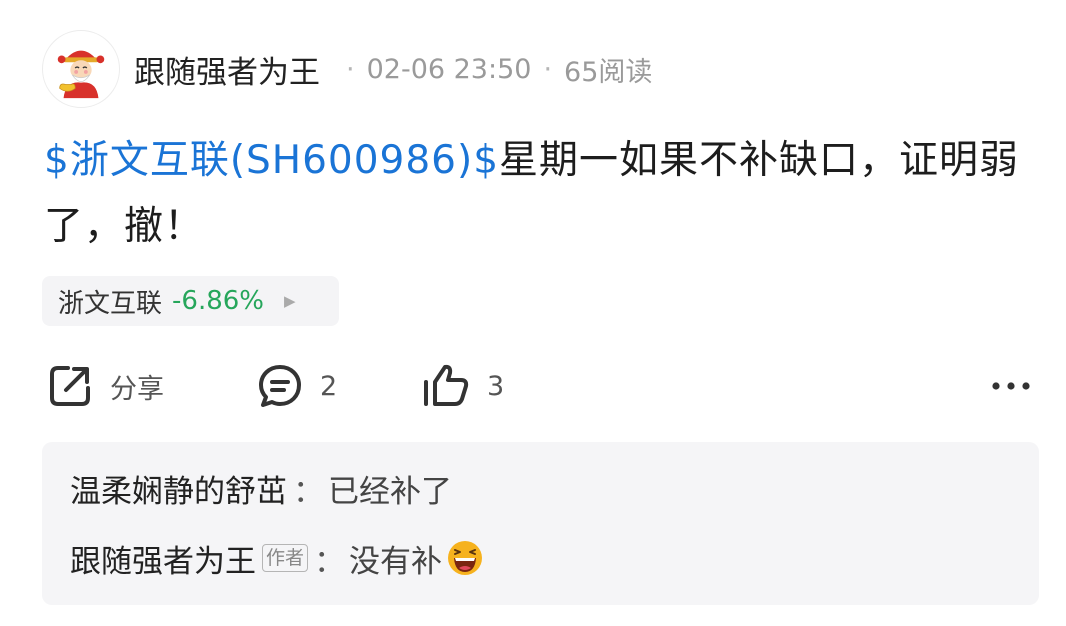 Image resolution: width=1066 pixels, height=626 pixels. Describe the element at coordinates (285, 558) in the screenshot. I see `author-badge: 作者` at that location.